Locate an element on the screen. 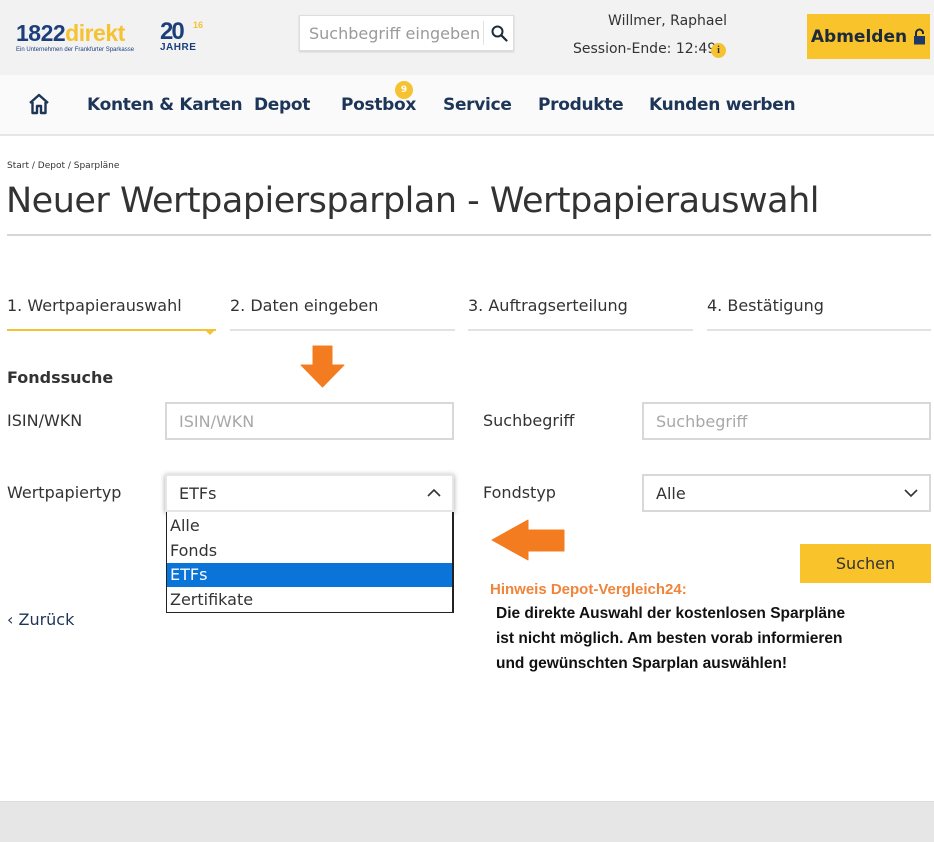 The image size is (934, 842). fondstyp-value: Alle is located at coordinates (671, 493).